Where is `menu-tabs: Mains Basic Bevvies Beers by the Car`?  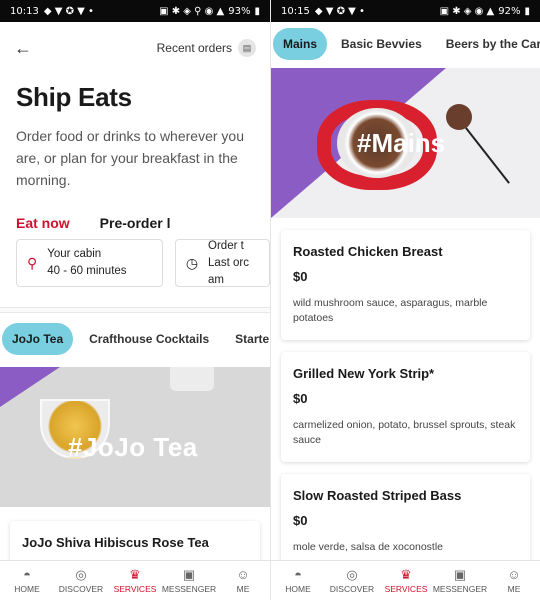 menu-tabs: Mains Basic Bevvies Beers by the Car is located at coordinates (405, 41).